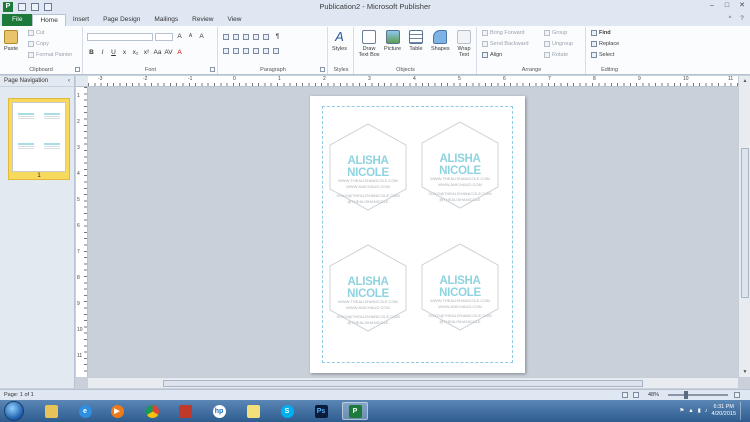 Image resolution: width=750 pixels, height=422 pixels. I want to click on collapse-pane-icon: ‹, so click(69, 81).